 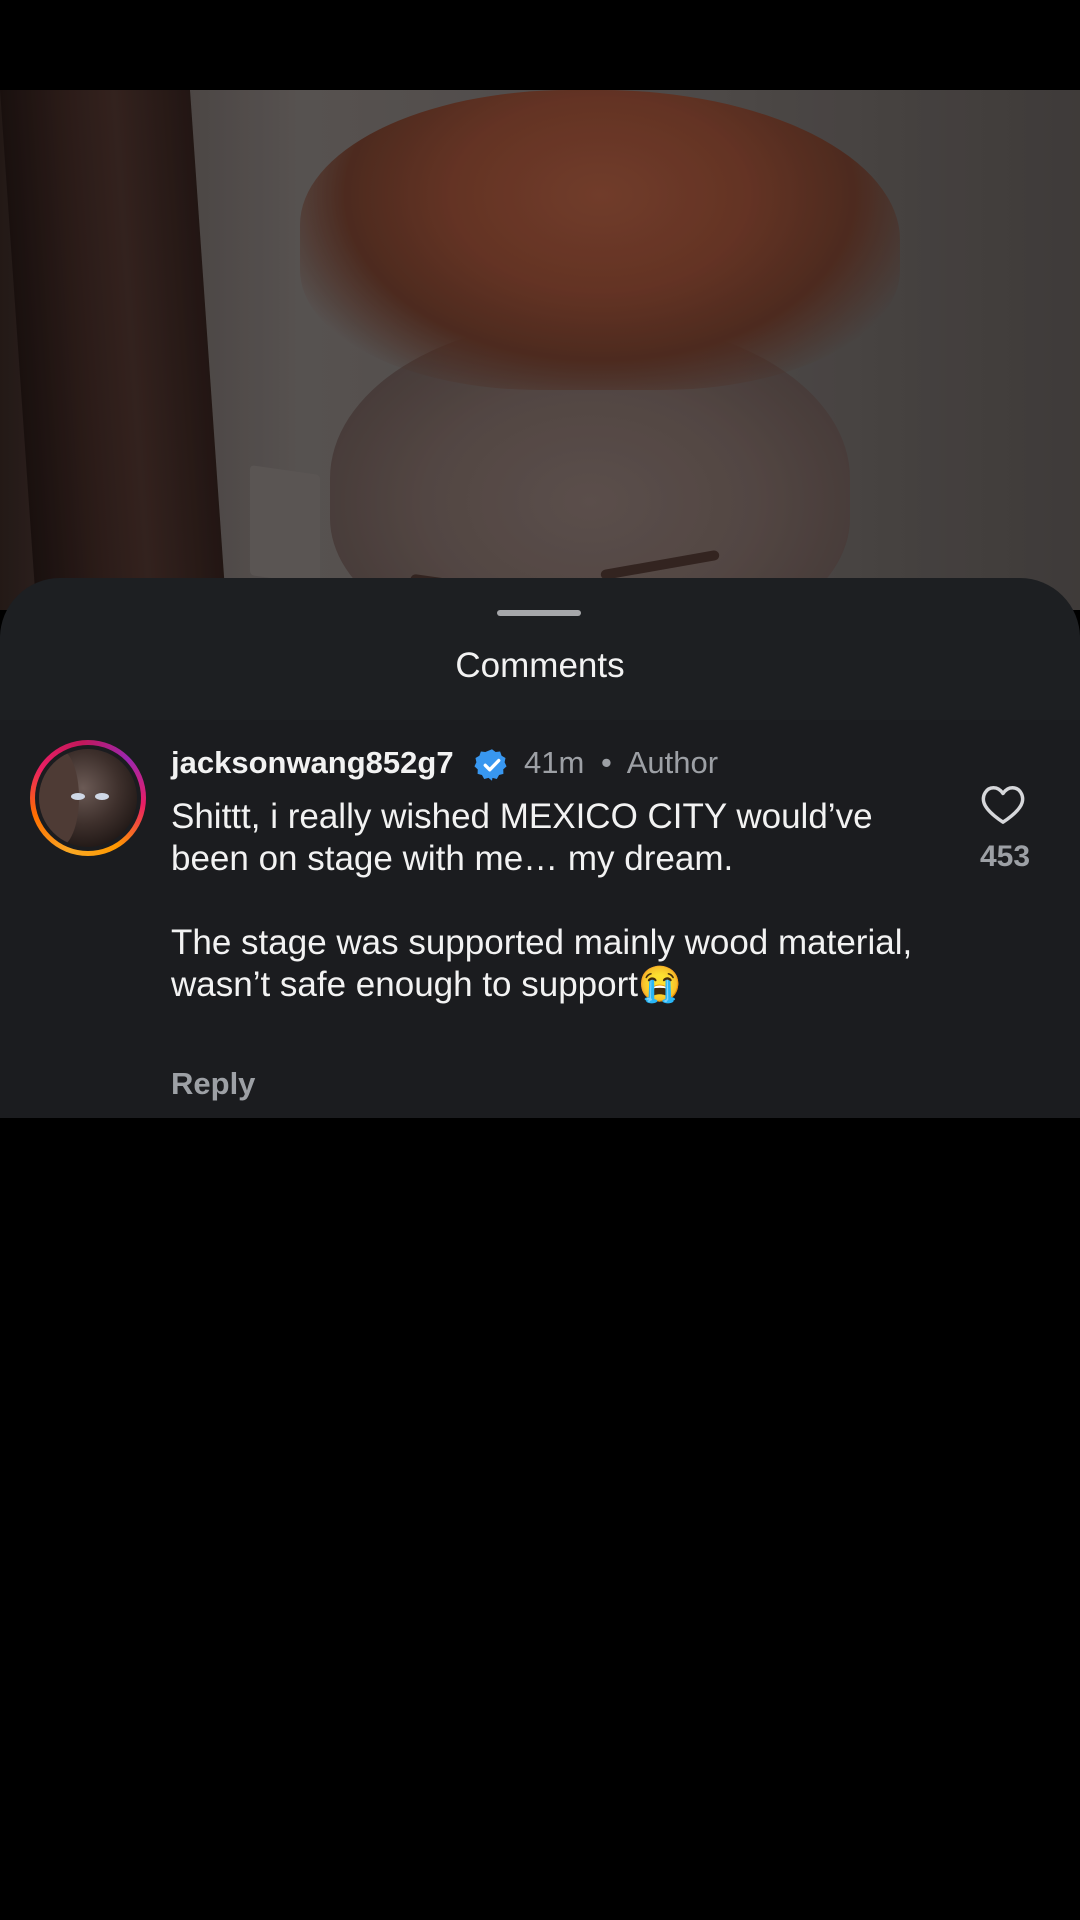 I want to click on heart-outline-icon, so click(x=1003, y=804).